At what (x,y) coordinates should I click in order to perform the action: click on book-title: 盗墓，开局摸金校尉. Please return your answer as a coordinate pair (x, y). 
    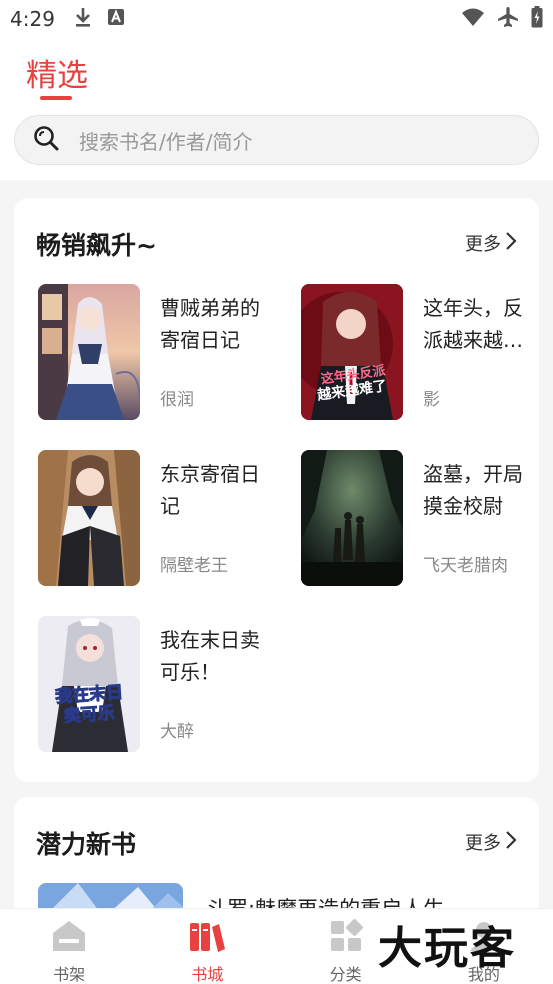
    Looking at the image, I should click on (473, 490).